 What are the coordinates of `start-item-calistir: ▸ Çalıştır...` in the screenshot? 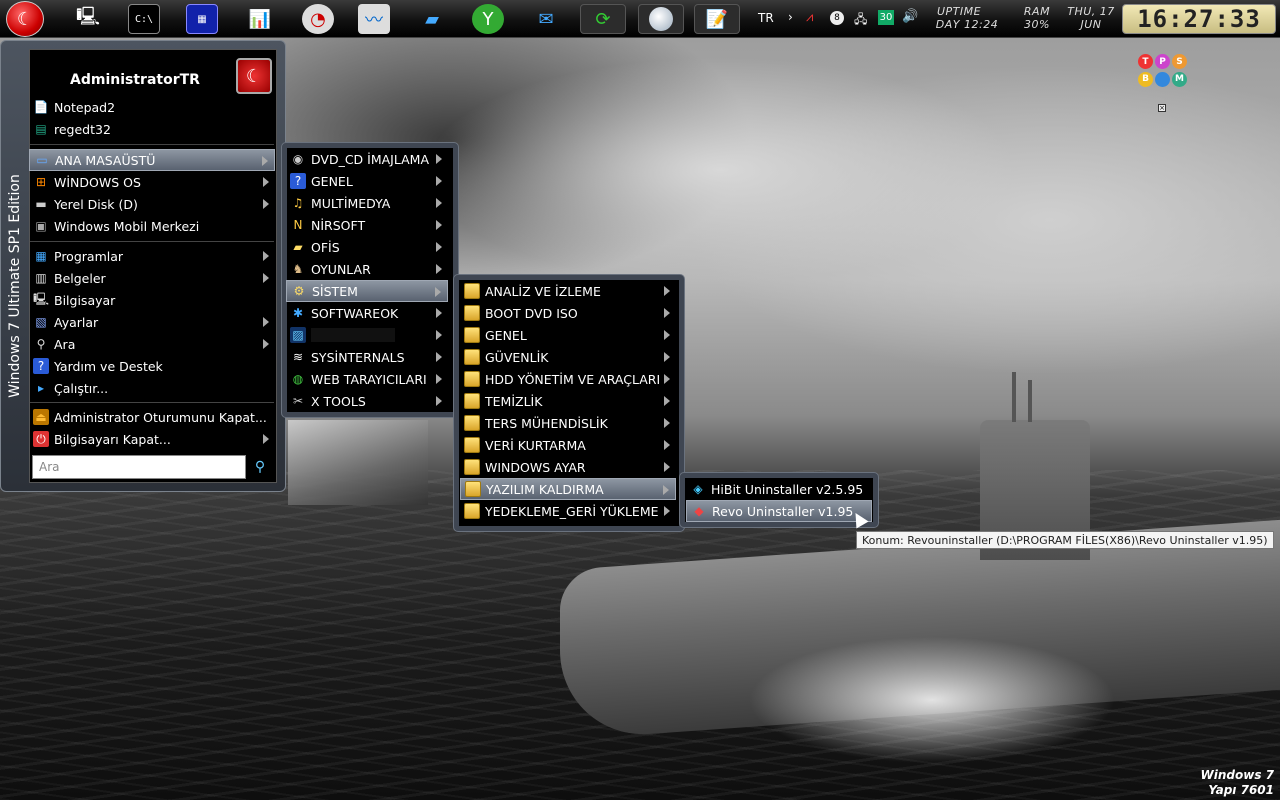 It's located at (152, 388).